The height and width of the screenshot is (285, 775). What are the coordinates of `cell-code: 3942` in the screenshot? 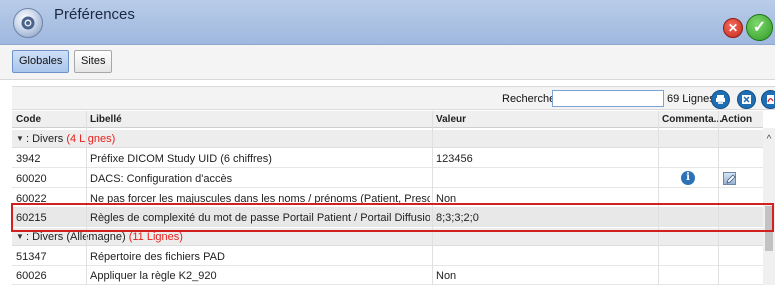 It's located at (28, 159).